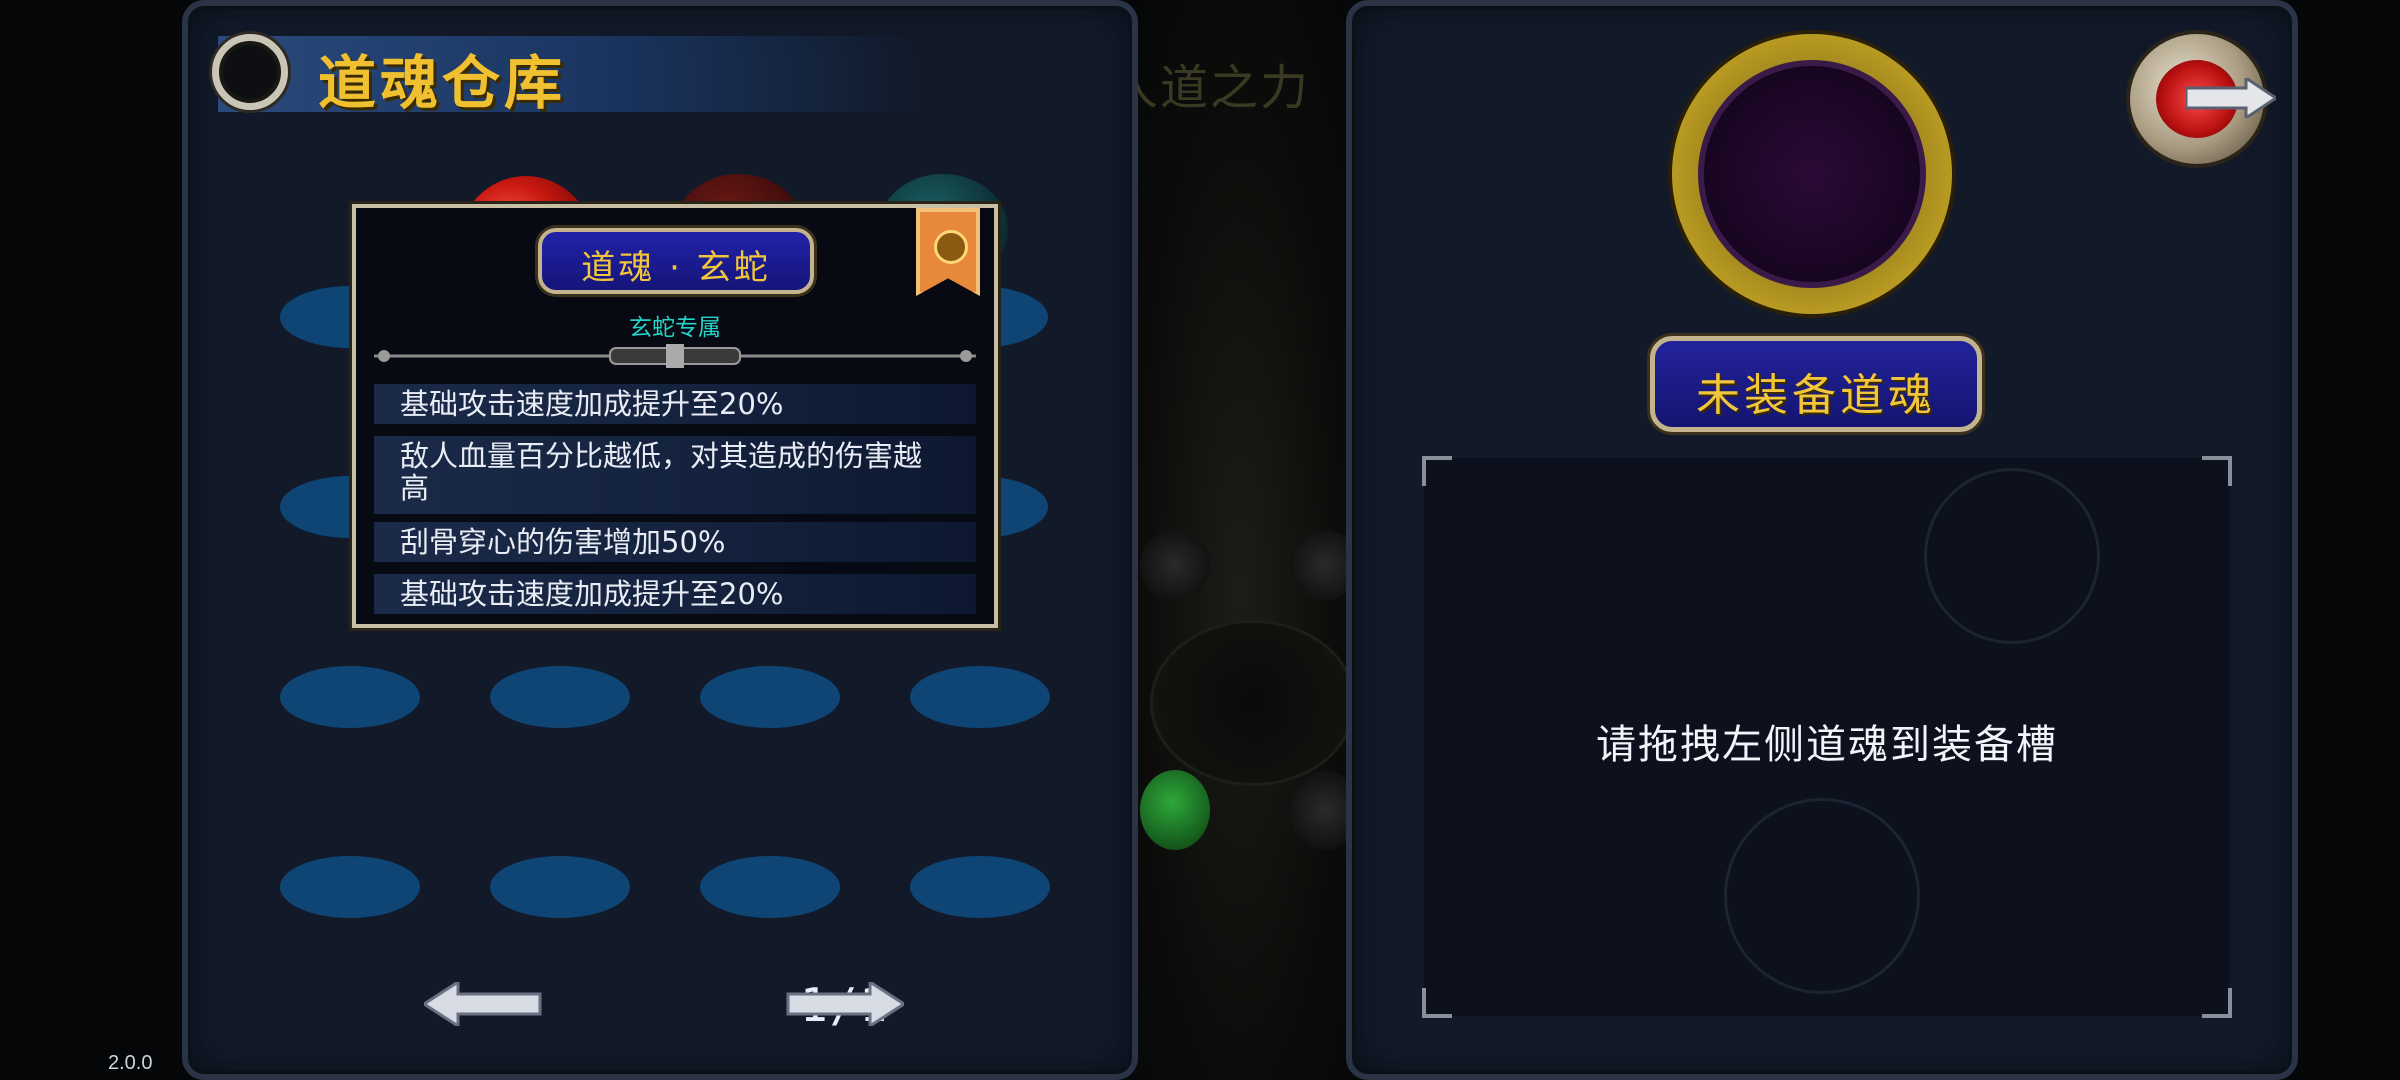 The width and height of the screenshot is (2400, 1080). I want to click on equip-status-plate: 未装备道魂, so click(1816, 384).